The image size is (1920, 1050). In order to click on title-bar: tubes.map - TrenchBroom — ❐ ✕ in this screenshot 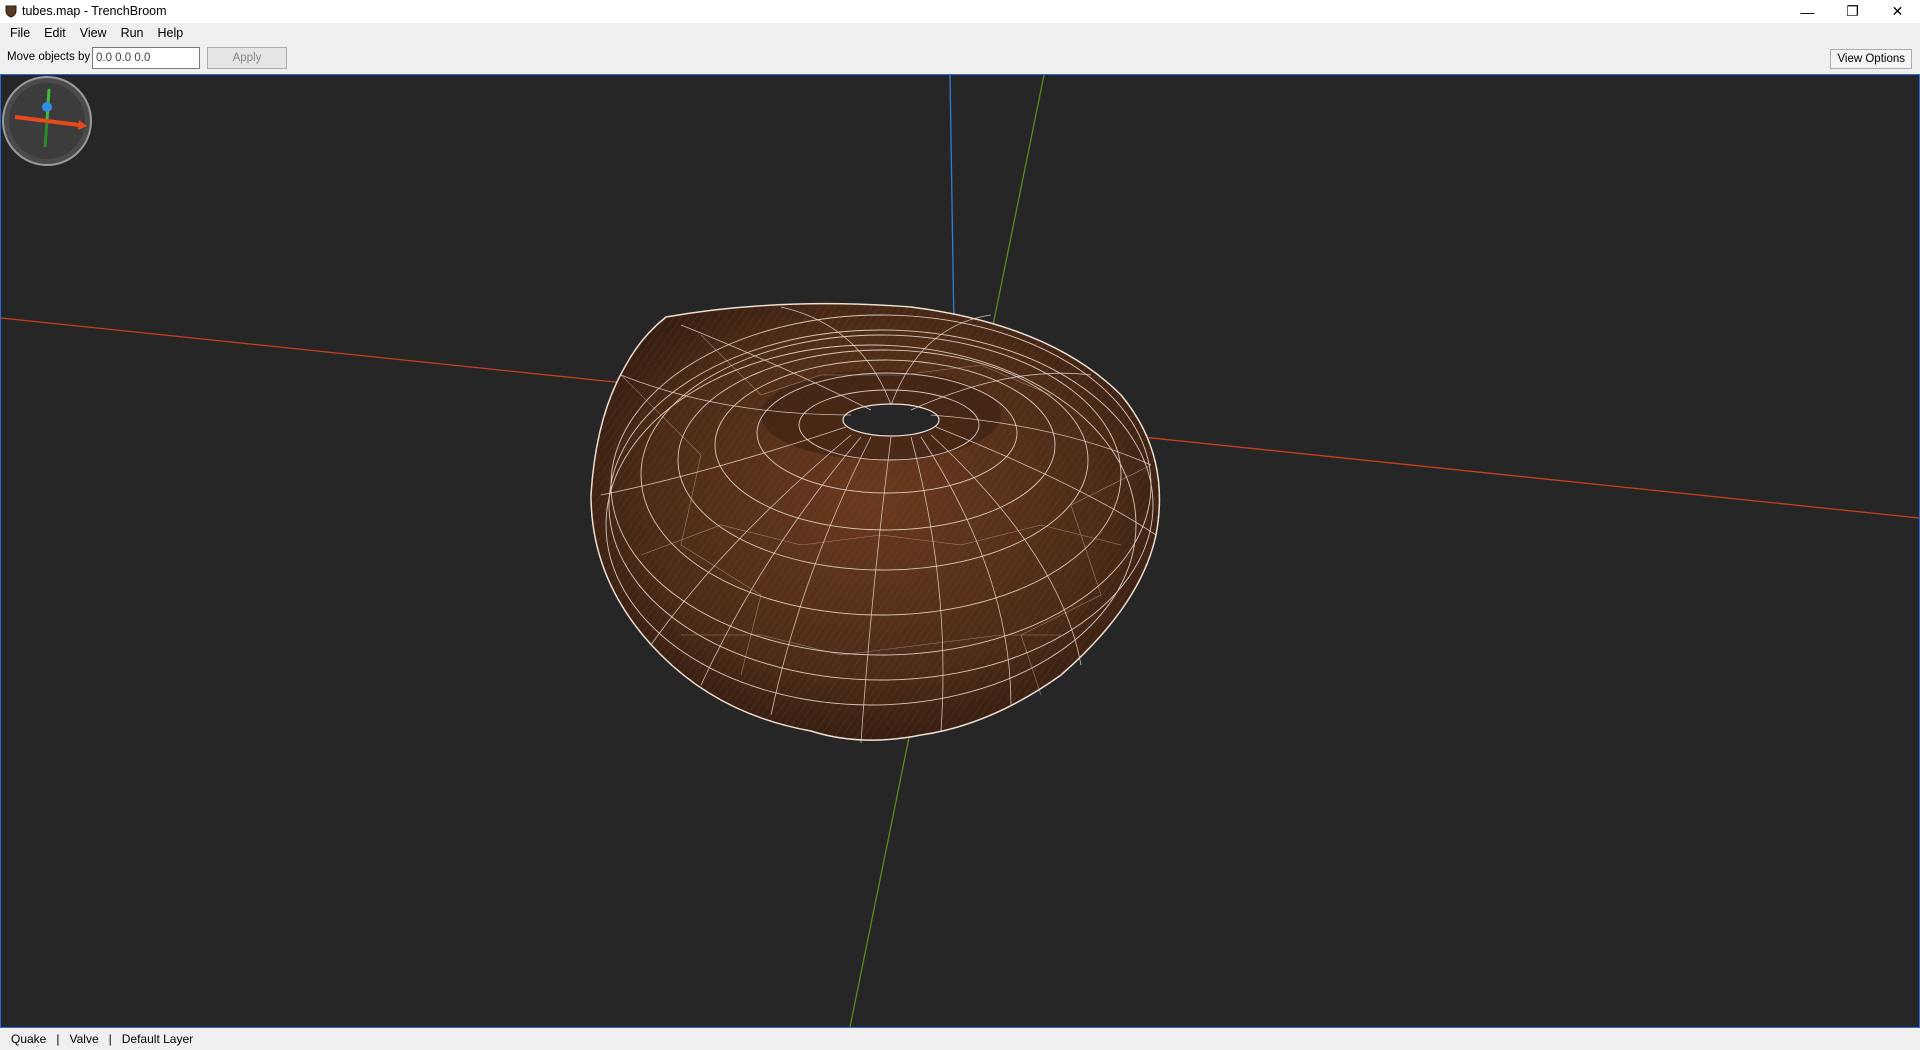, I will do `click(960, 11)`.